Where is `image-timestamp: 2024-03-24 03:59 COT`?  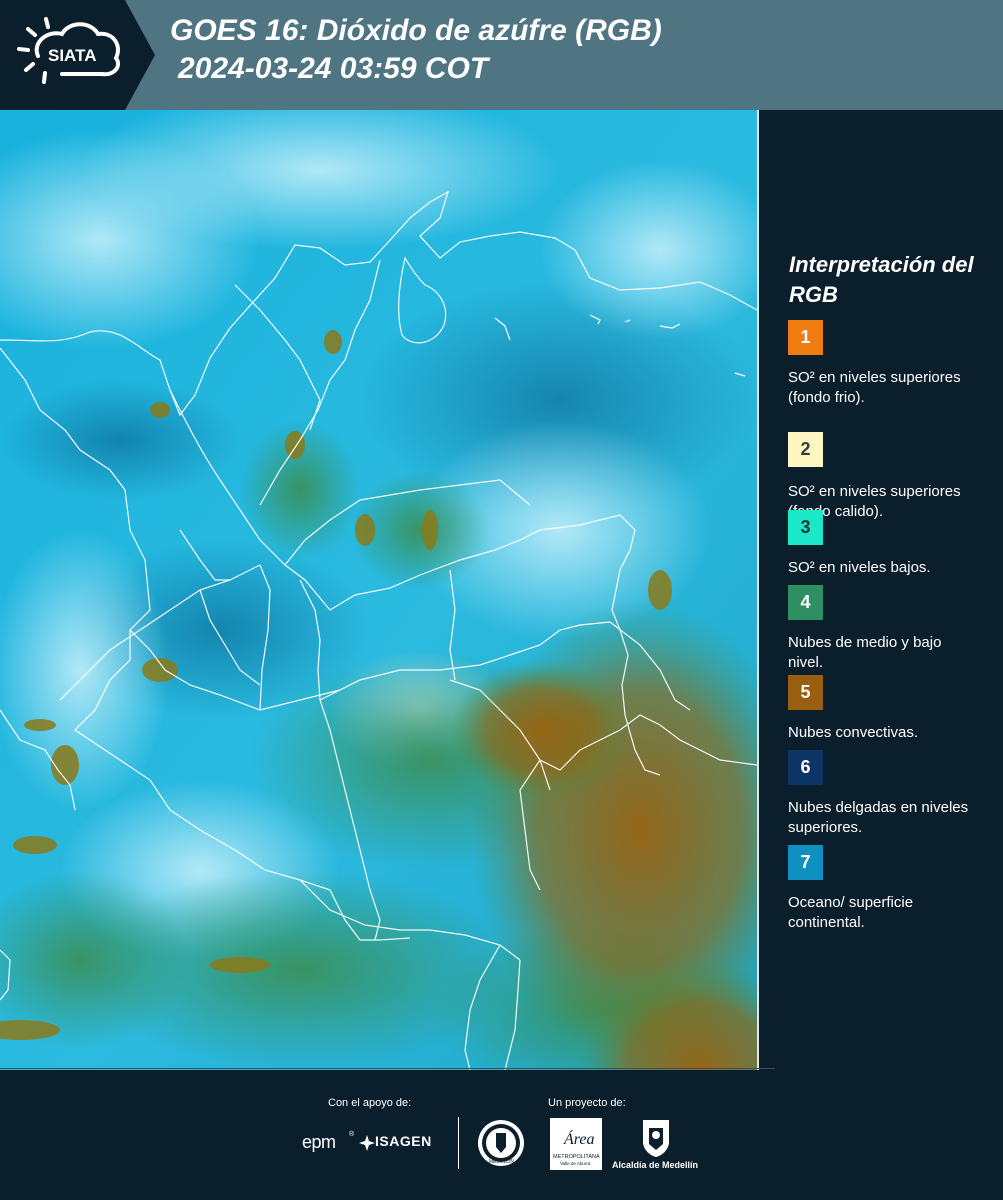
image-timestamp: 2024-03-24 03:59 COT is located at coordinates (333, 68).